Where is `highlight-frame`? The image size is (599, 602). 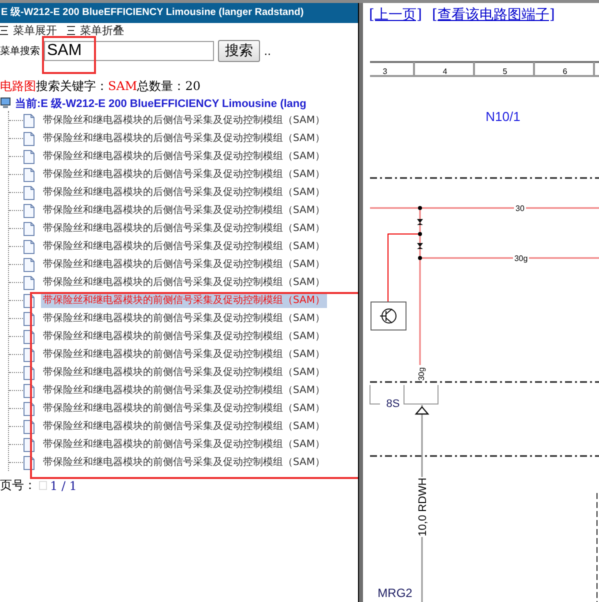
highlight-frame is located at coordinates (69, 55).